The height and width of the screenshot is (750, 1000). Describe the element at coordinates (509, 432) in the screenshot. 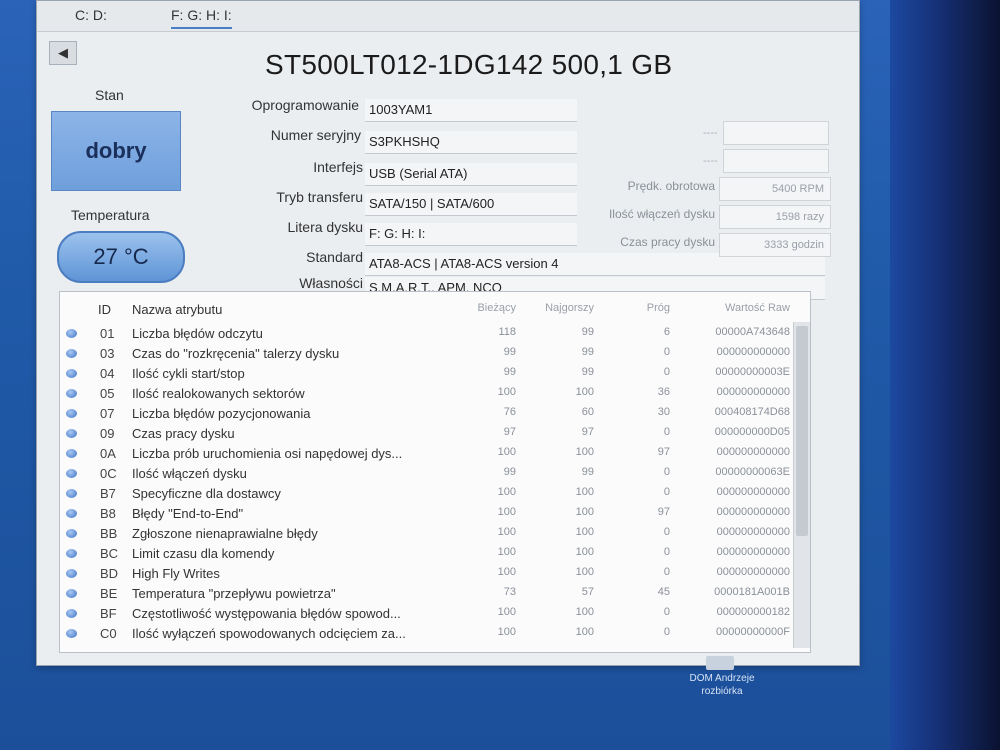

I see `current-value: 97` at that location.